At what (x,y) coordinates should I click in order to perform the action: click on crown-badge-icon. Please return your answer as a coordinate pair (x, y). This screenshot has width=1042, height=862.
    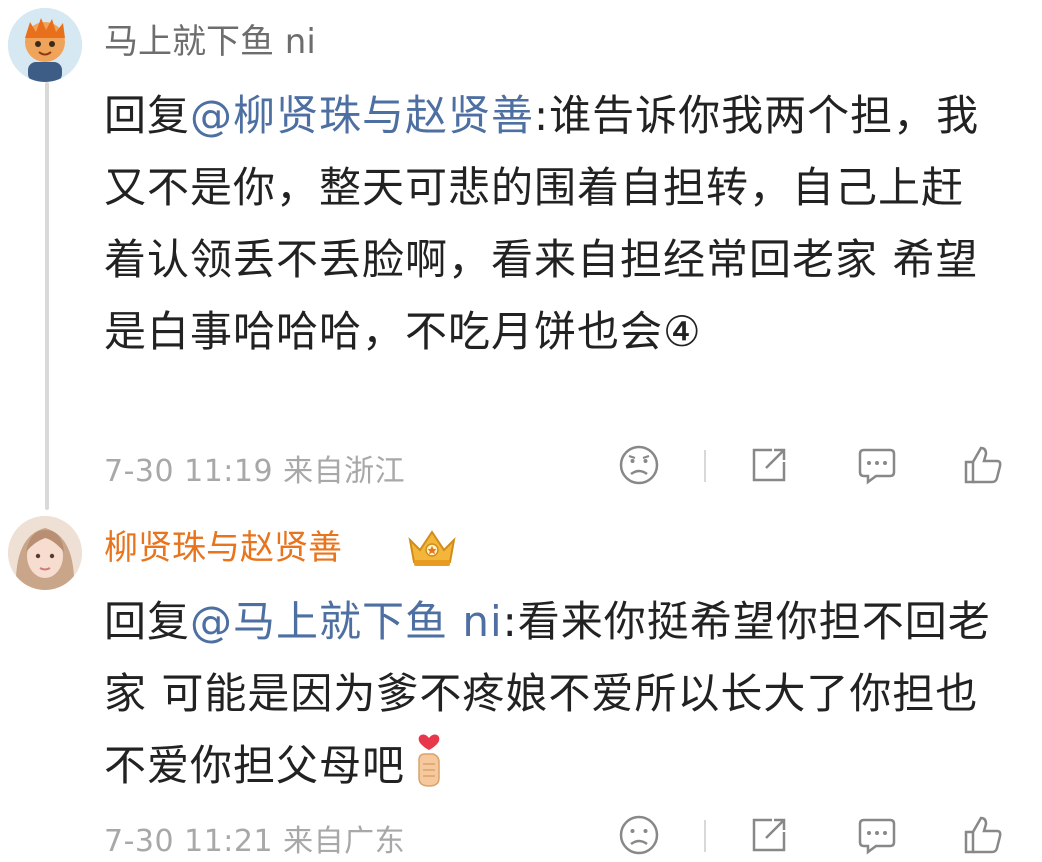
    Looking at the image, I should click on (432, 548).